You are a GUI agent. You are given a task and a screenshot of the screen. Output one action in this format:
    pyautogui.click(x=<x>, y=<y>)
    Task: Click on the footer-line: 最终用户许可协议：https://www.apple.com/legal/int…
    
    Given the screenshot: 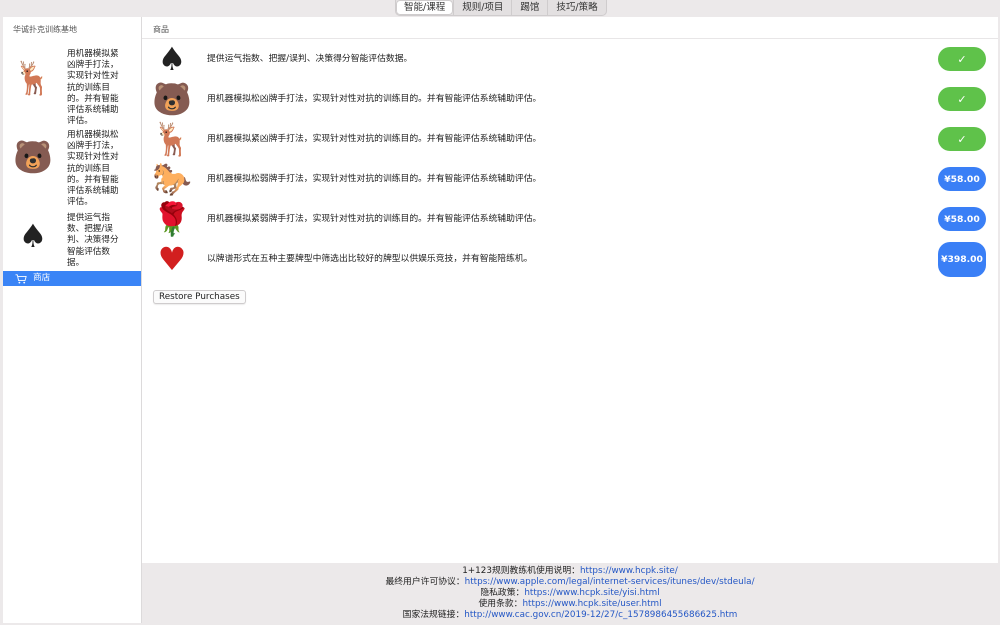 What is the action you would take?
    pyautogui.click(x=570, y=582)
    